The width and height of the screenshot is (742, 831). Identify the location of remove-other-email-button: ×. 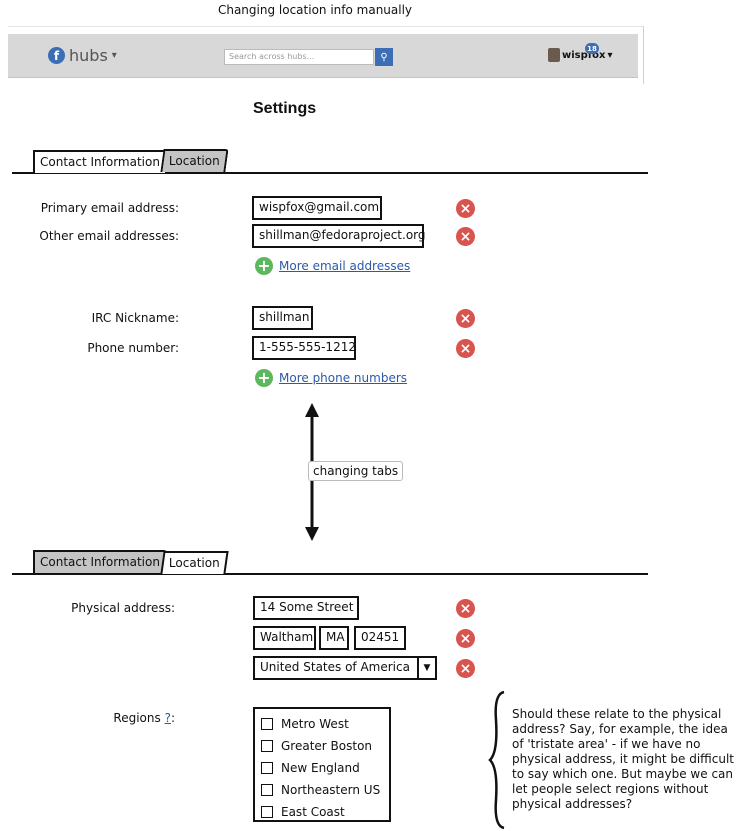
(465, 236).